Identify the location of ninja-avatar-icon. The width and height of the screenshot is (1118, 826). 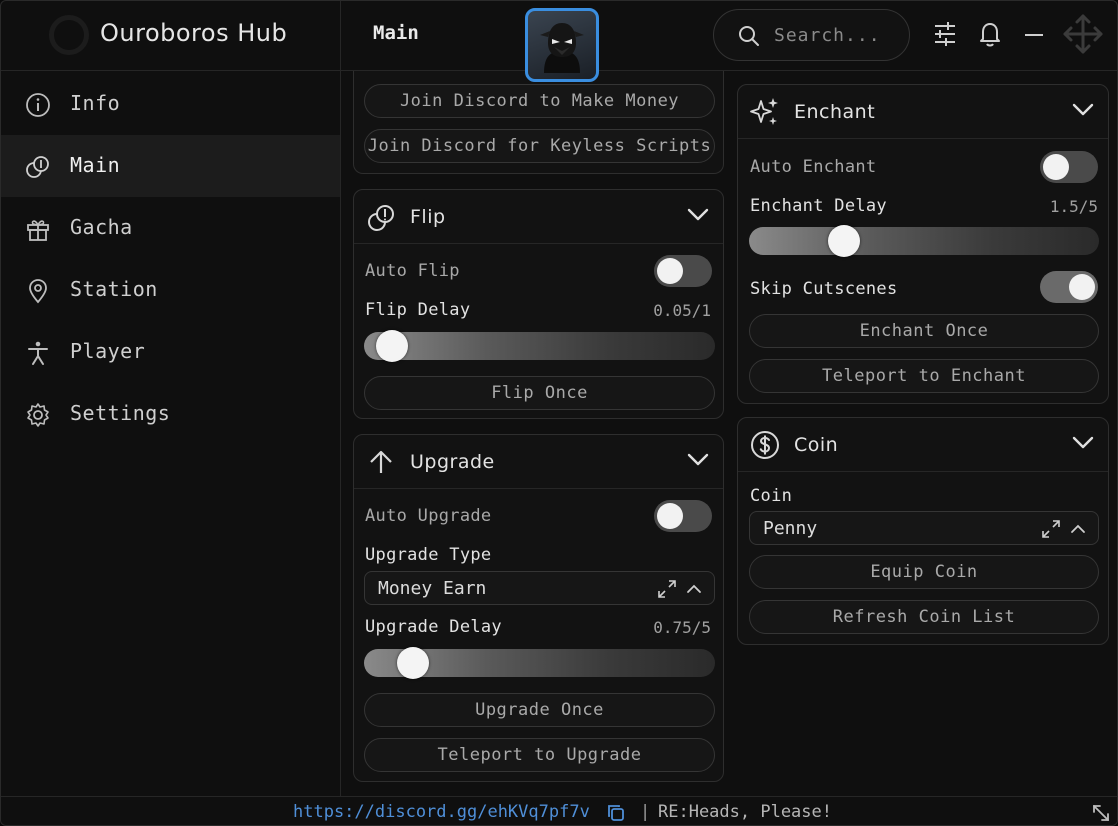
(562, 48).